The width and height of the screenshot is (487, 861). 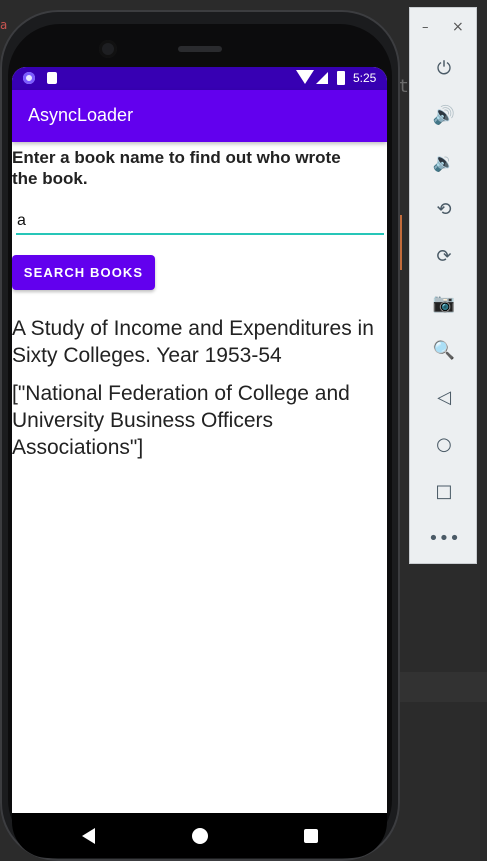 What do you see at coordinates (83, 272) in the screenshot?
I see `search-books-button: SEARCH BOOKS` at bounding box center [83, 272].